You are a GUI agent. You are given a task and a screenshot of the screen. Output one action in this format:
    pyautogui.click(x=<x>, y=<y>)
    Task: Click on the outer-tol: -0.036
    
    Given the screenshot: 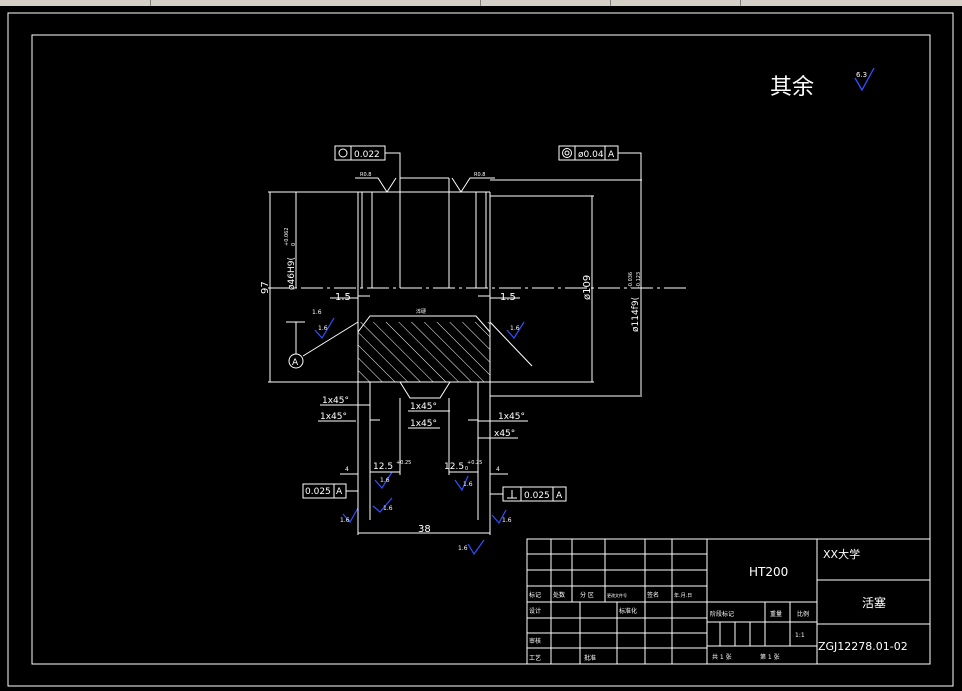 What is the action you would take?
    pyautogui.click(x=631, y=280)
    